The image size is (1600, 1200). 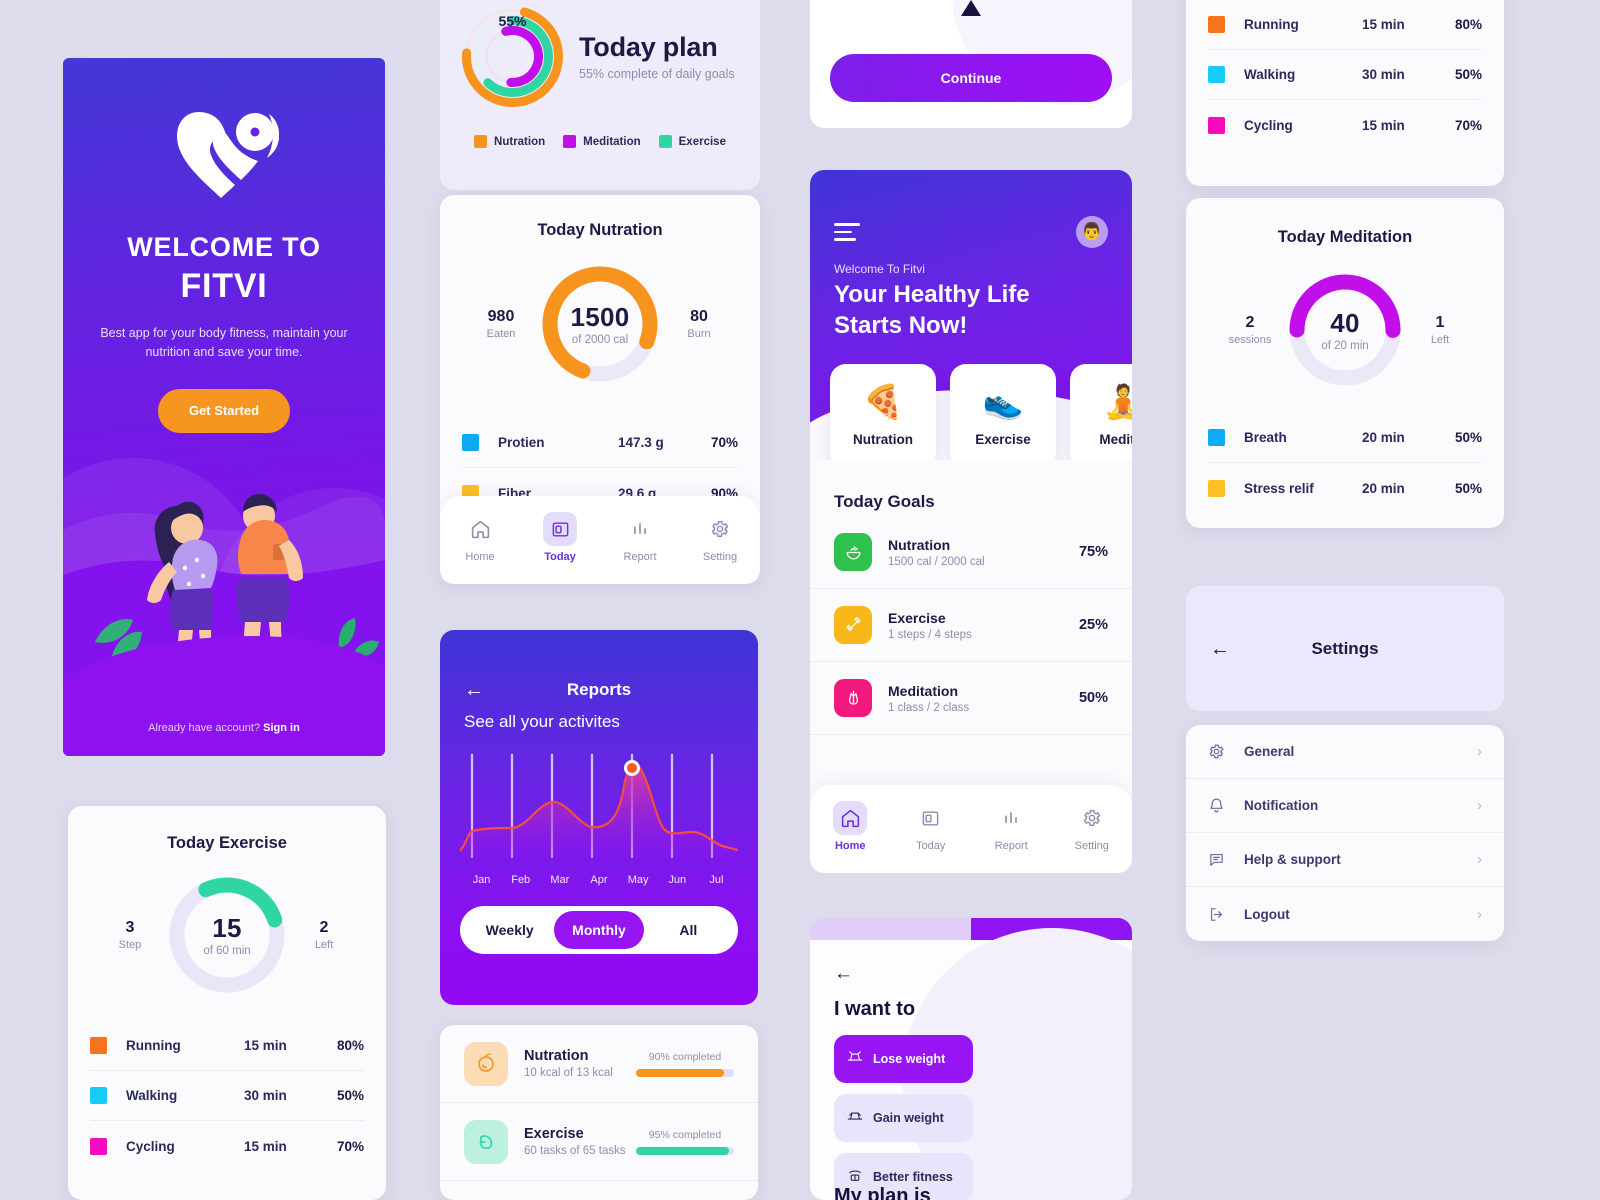 I want to click on user-avatar: 👨, so click(x=1092, y=232).